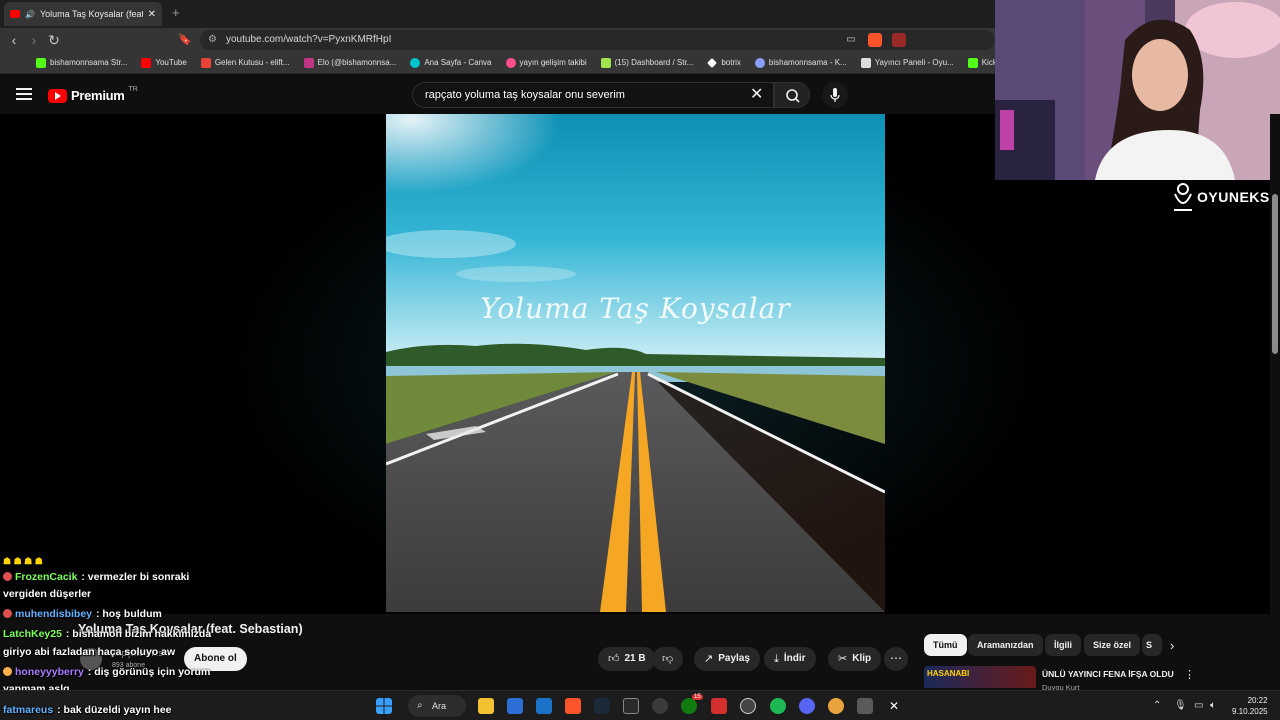 The height and width of the screenshot is (720, 1280). What do you see at coordinates (980, 677) in the screenshot?
I see `recommendation-thumbnail: HASANABI` at bounding box center [980, 677].